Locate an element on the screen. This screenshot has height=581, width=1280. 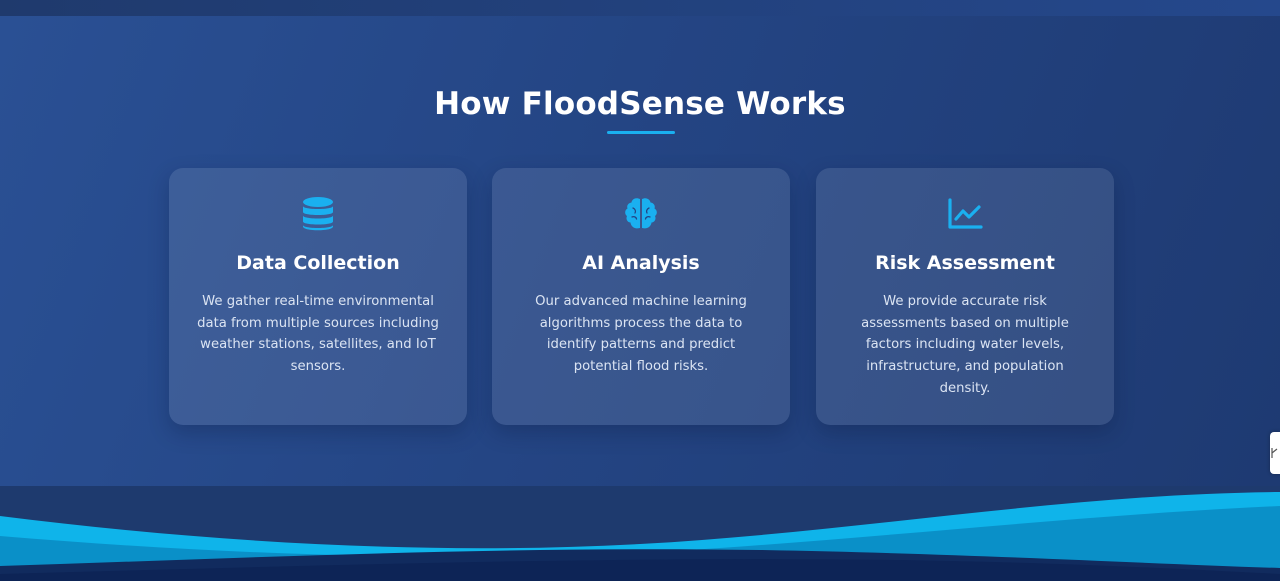
side-feedback-tab is located at coordinates (1275, 453).